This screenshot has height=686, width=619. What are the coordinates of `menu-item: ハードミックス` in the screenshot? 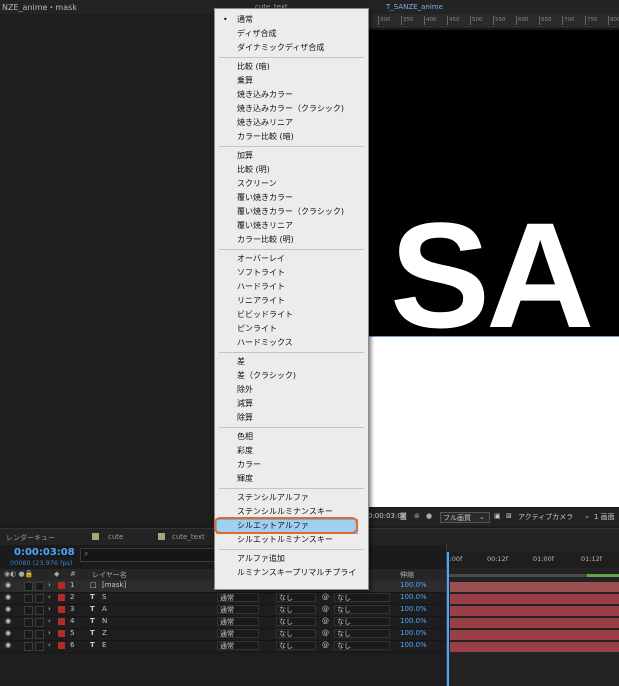 It's located at (291, 343).